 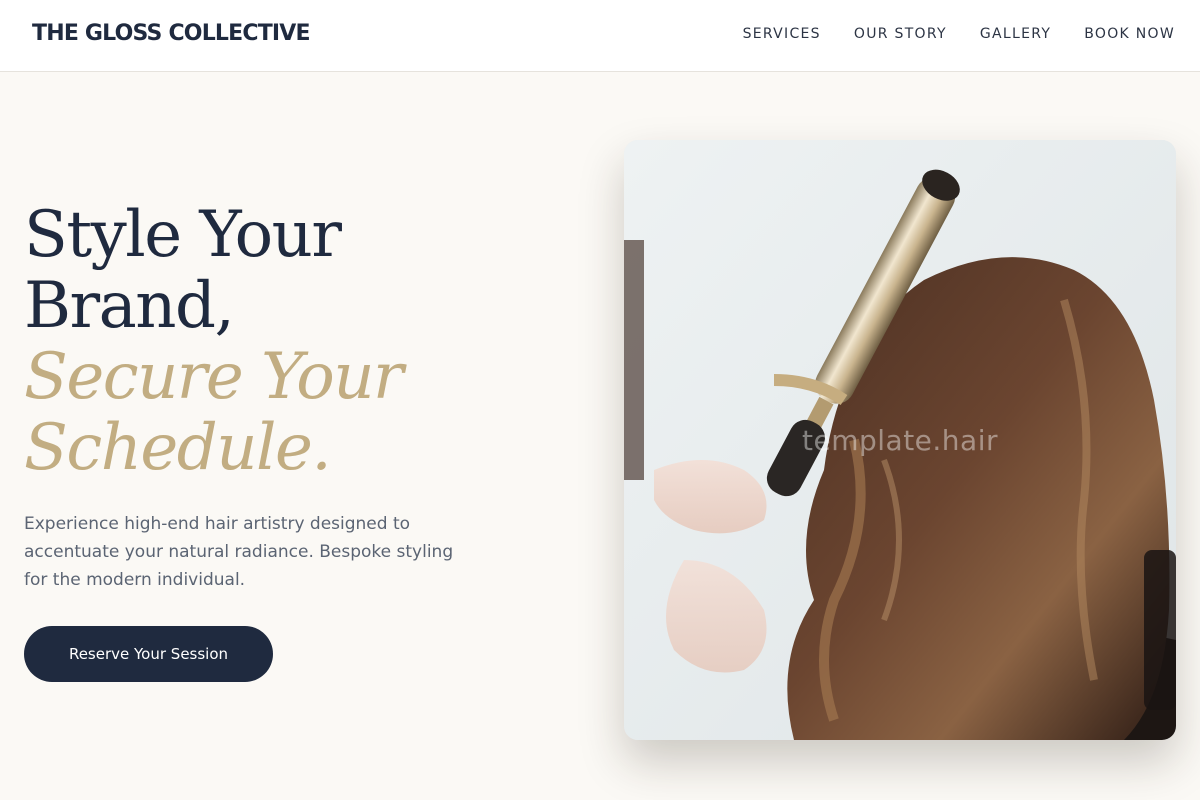 I want to click on hero-title-line-2: Brand,, so click(x=129, y=306).